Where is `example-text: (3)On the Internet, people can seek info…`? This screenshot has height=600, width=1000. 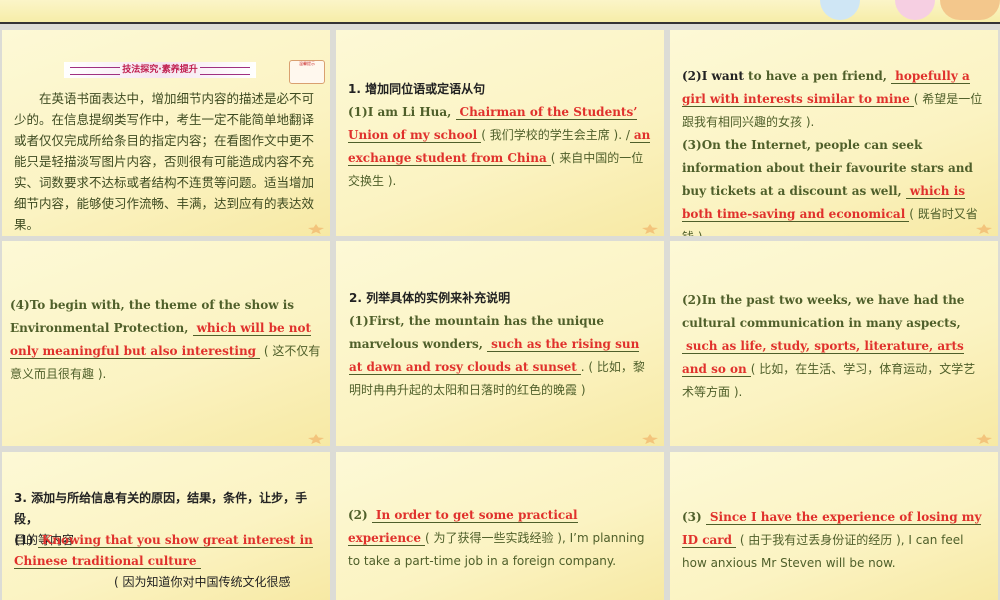 example-text: (3)On the Internet, people can seek info… is located at coordinates (834, 185).